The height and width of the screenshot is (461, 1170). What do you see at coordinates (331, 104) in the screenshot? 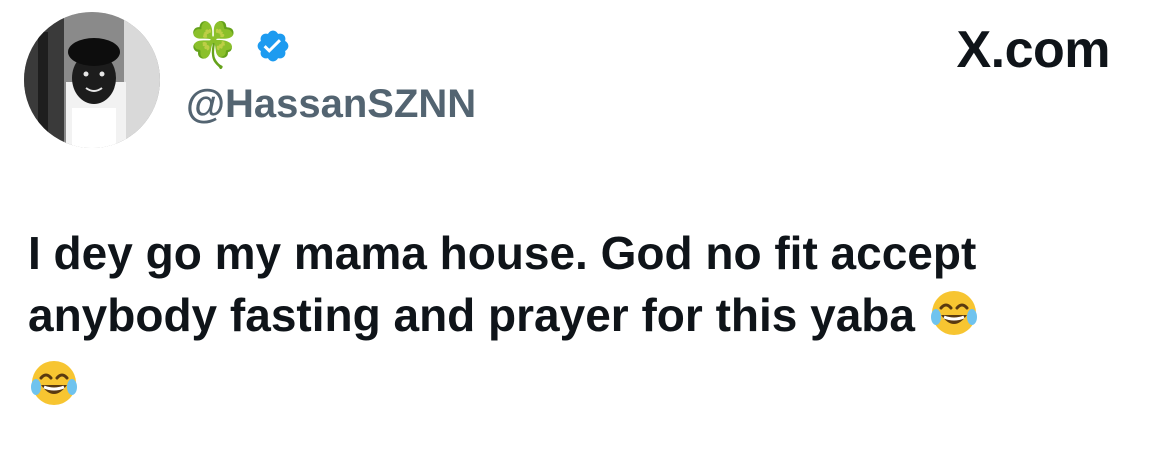
I see `author-handle: @HassanSZNN` at bounding box center [331, 104].